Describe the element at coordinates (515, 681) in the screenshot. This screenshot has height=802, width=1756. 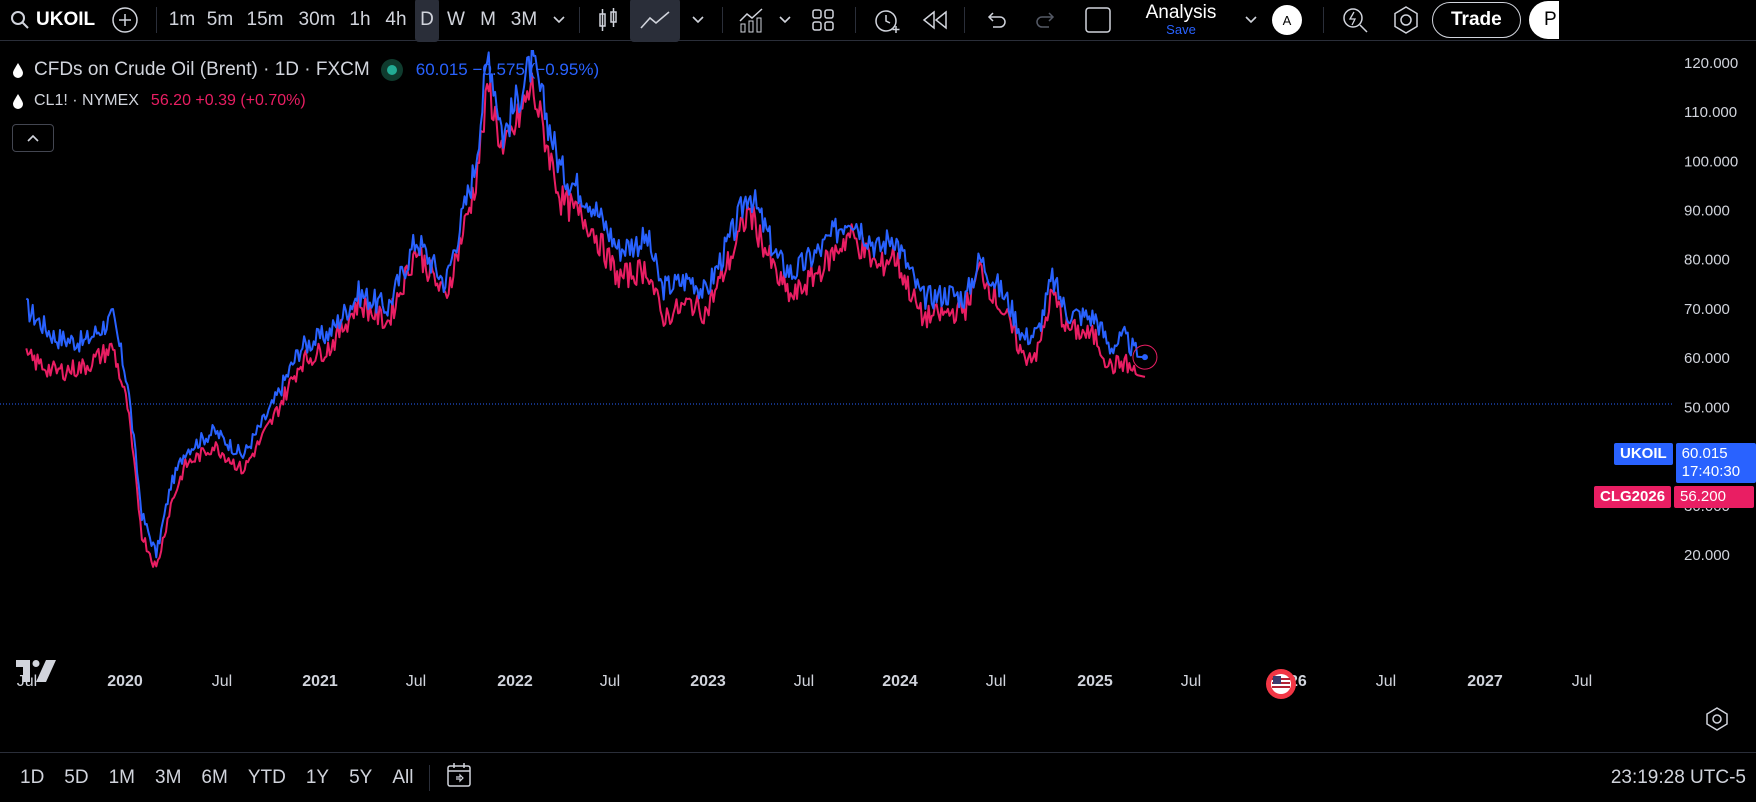
I see `time-tick-label: 2022` at that location.